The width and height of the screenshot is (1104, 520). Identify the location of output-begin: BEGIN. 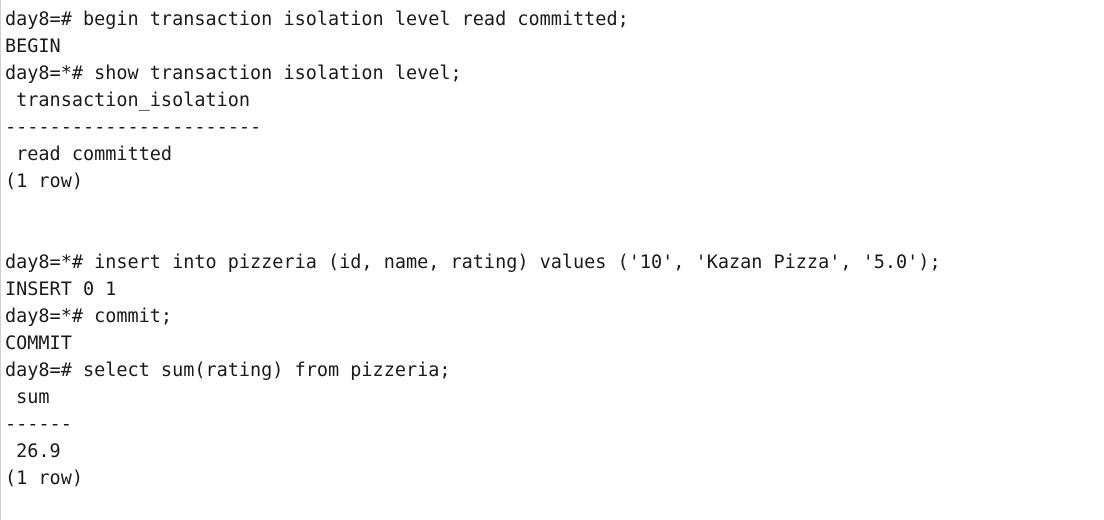
(33, 46).